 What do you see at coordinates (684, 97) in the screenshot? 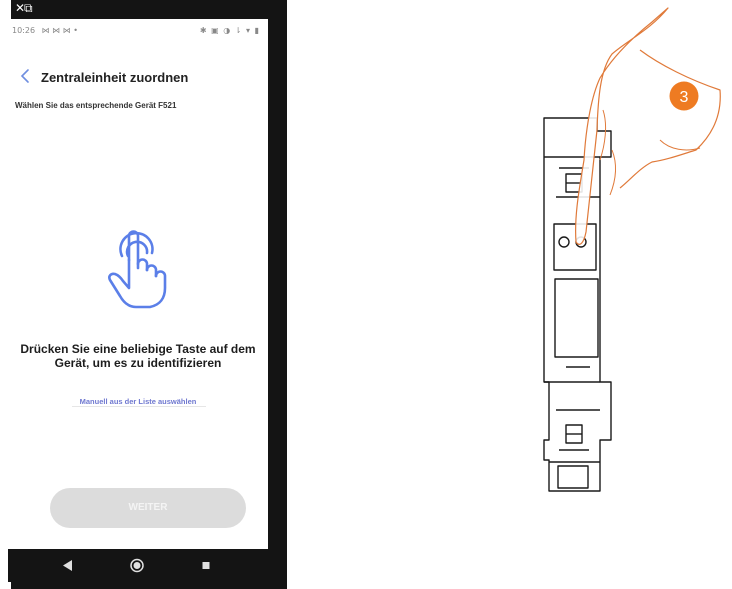
I see `step-badge-number: 3` at bounding box center [684, 97].